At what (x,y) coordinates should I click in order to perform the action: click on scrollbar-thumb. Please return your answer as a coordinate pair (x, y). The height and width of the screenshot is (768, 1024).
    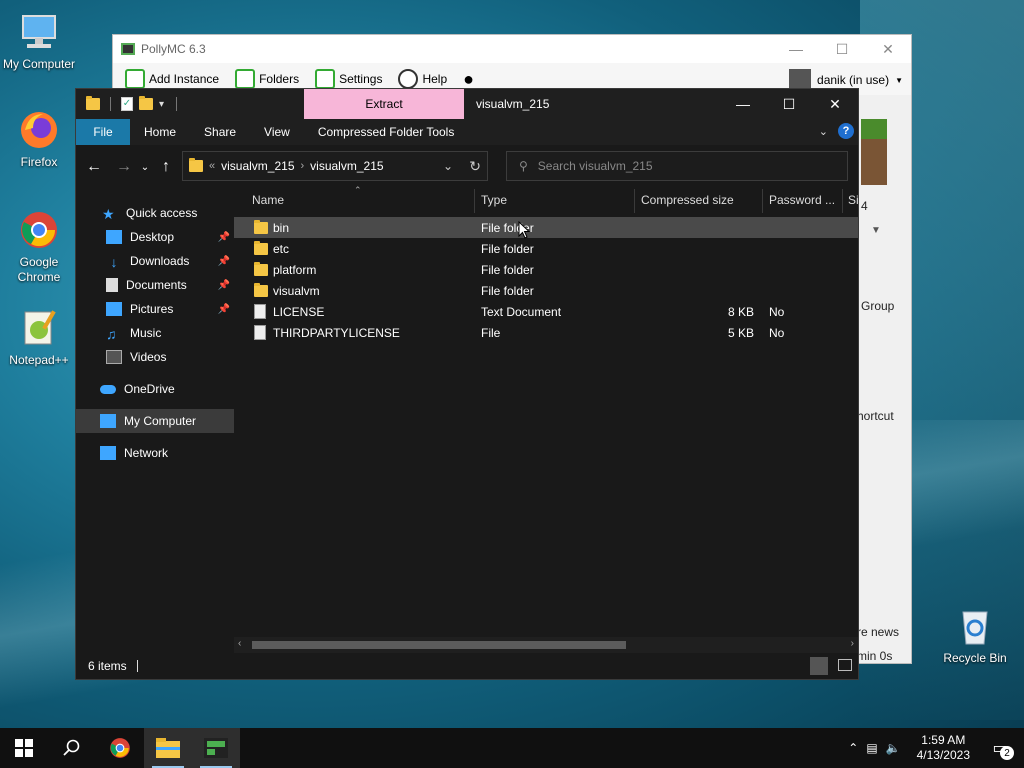
    Looking at the image, I should click on (439, 645).